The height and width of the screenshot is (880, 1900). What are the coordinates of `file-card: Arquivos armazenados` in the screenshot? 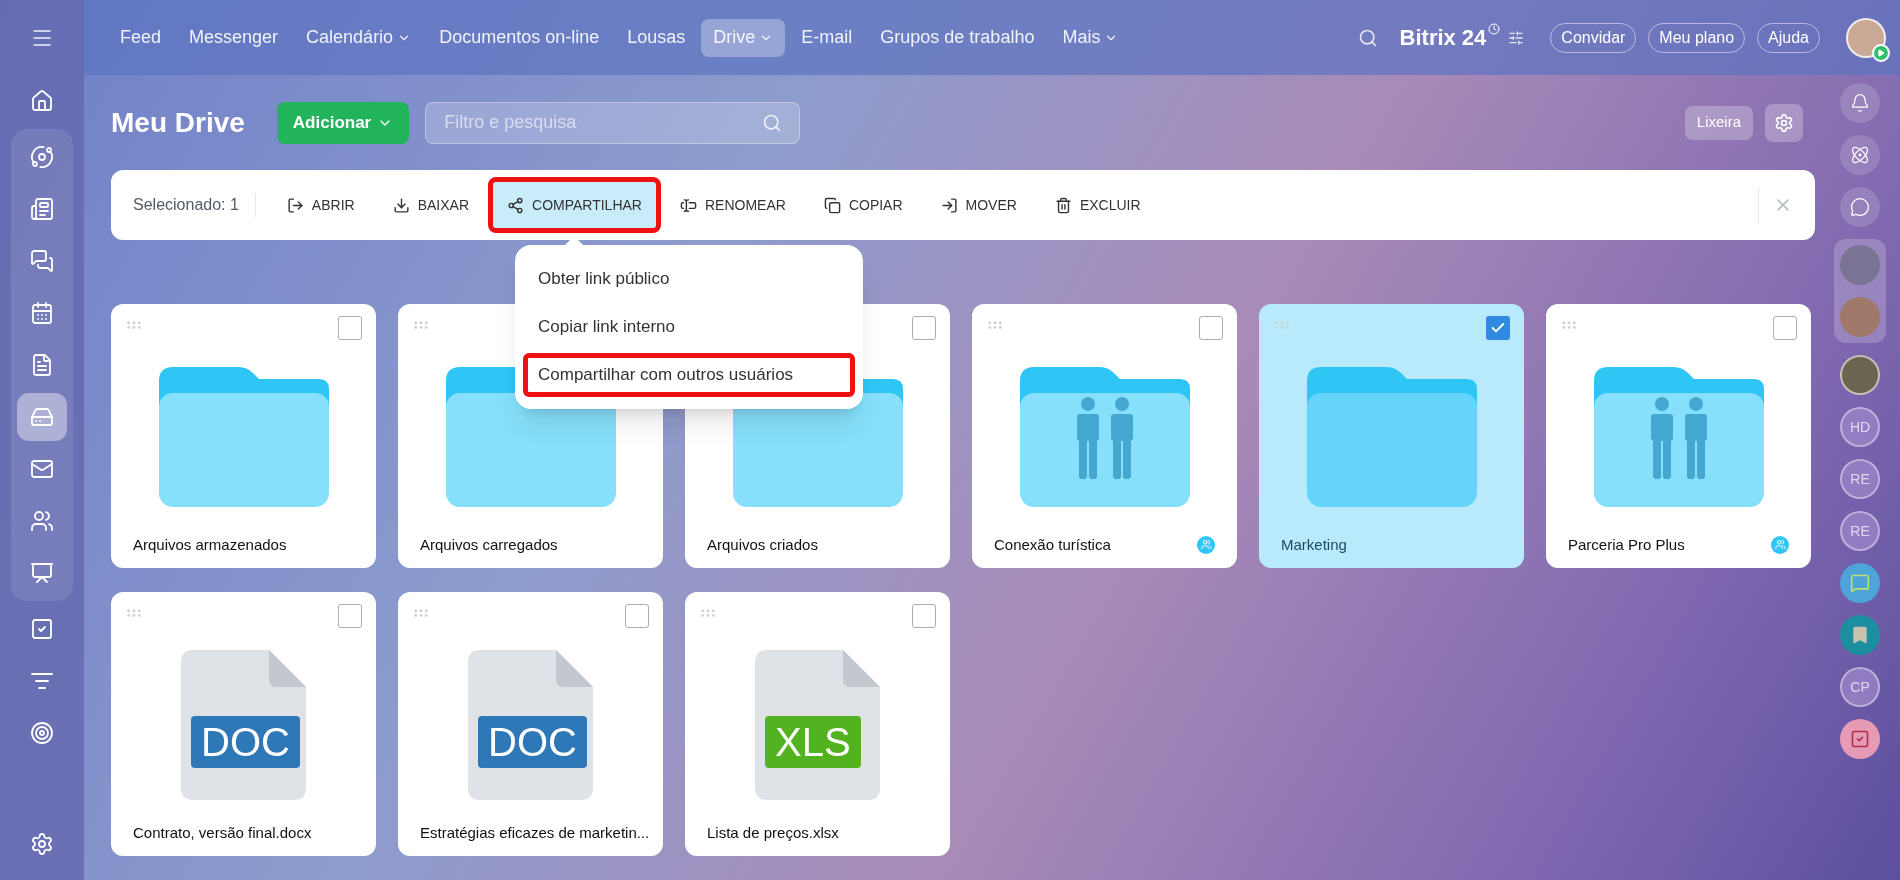 It's located at (243, 436).